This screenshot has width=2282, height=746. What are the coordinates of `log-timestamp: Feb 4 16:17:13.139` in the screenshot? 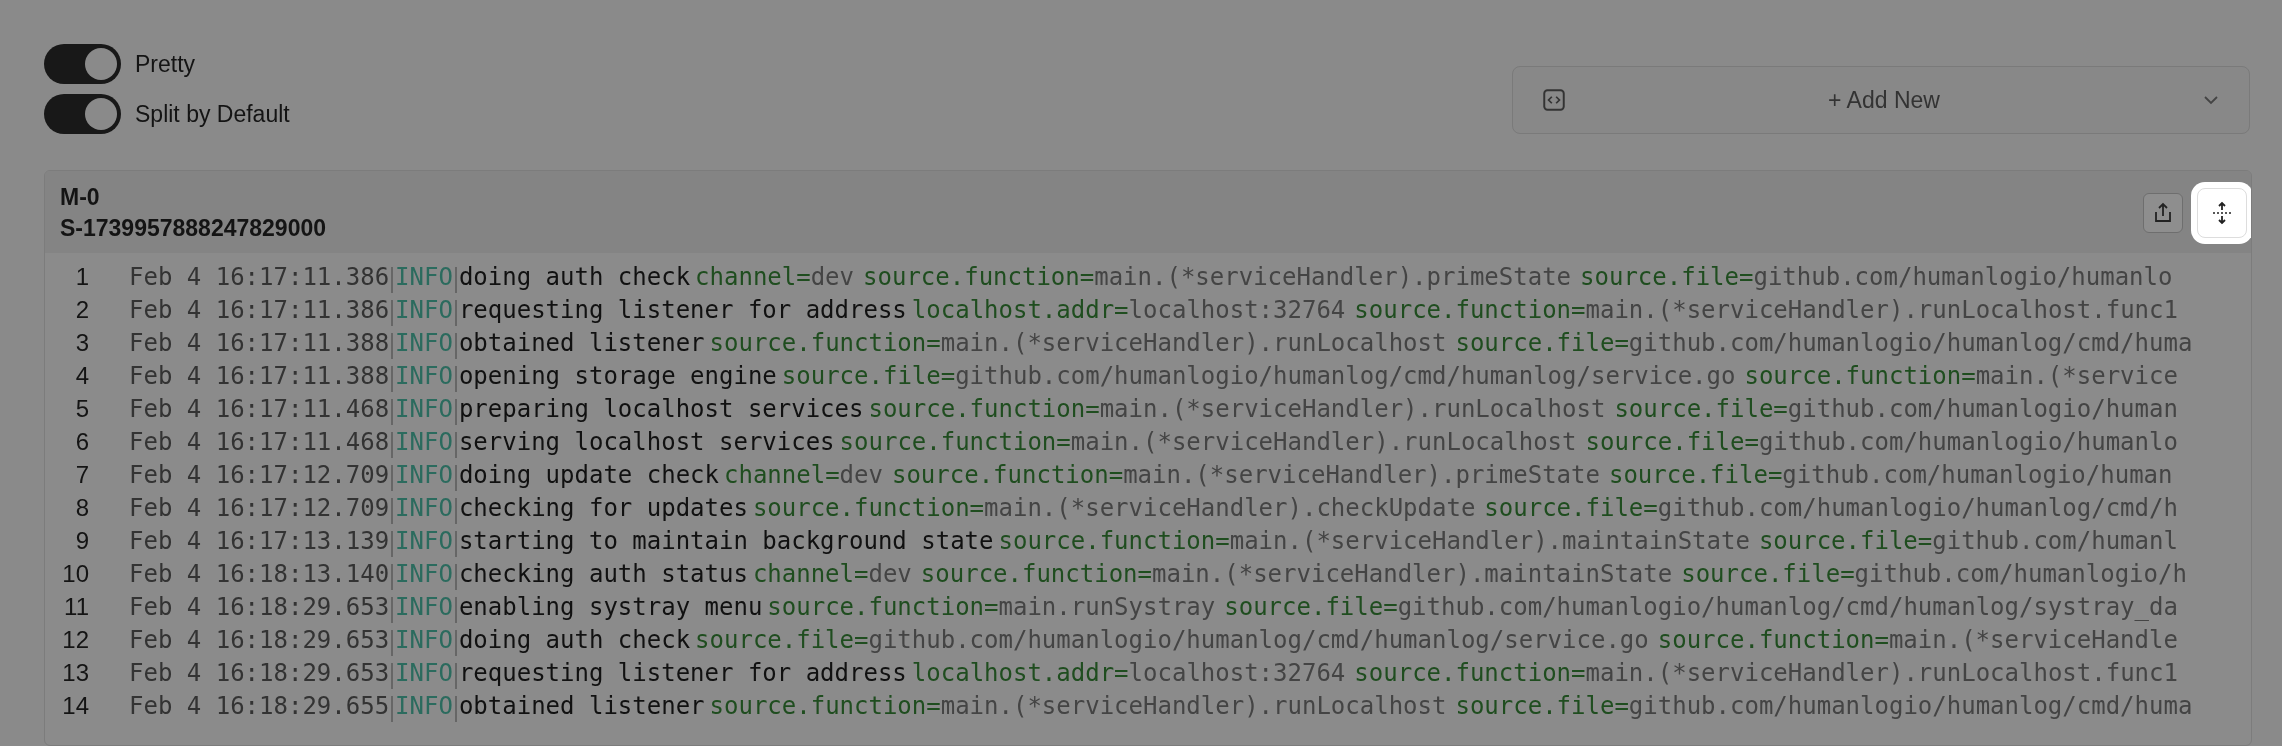 It's located at (259, 541).